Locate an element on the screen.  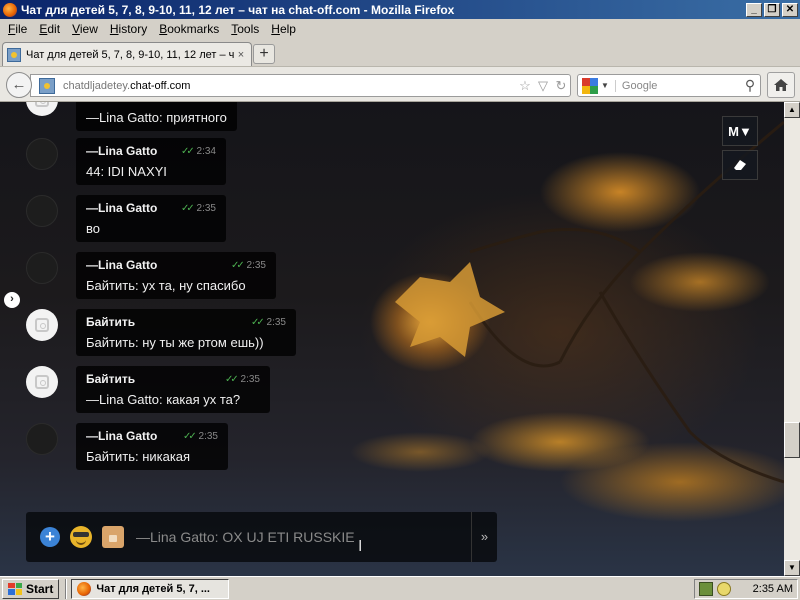
private-message-icon is located at coordinates (113, 537).